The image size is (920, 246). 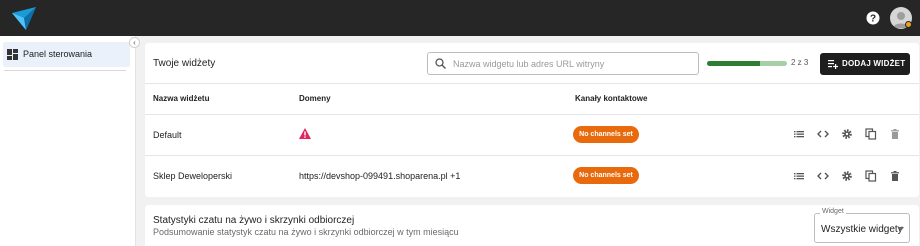 What do you see at coordinates (440, 63) in the screenshot?
I see `search-icon` at bounding box center [440, 63].